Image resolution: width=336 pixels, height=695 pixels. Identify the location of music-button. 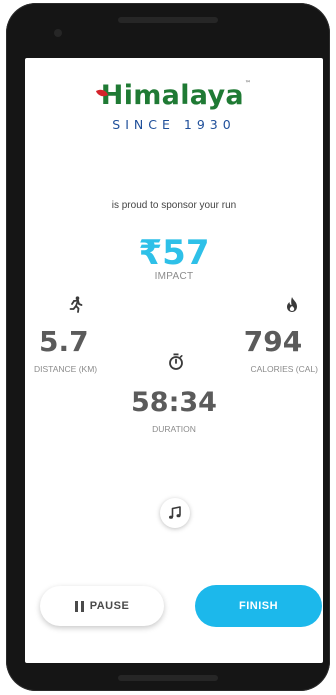
(175, 513).